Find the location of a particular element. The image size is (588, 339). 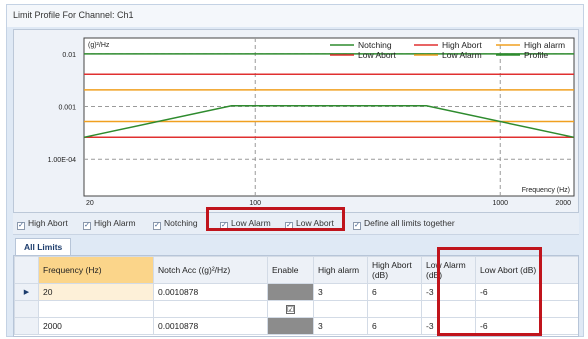

title-bar: Limit Profile For Channel: Ch1 is located at coordinates (295, 16).